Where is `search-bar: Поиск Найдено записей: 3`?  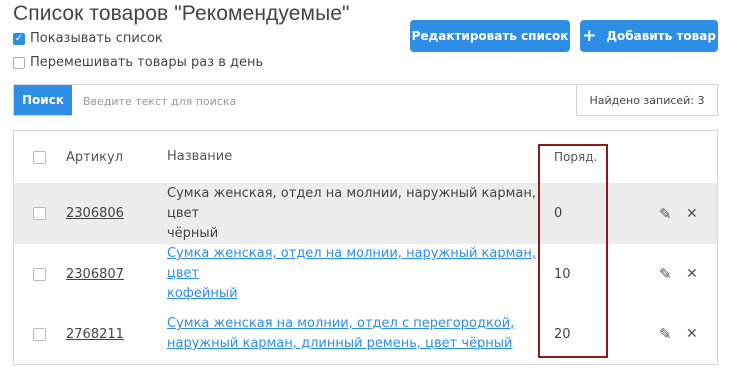 search-bar: Поиск Найдено записей: 3 is located at coordinates (365, 100).